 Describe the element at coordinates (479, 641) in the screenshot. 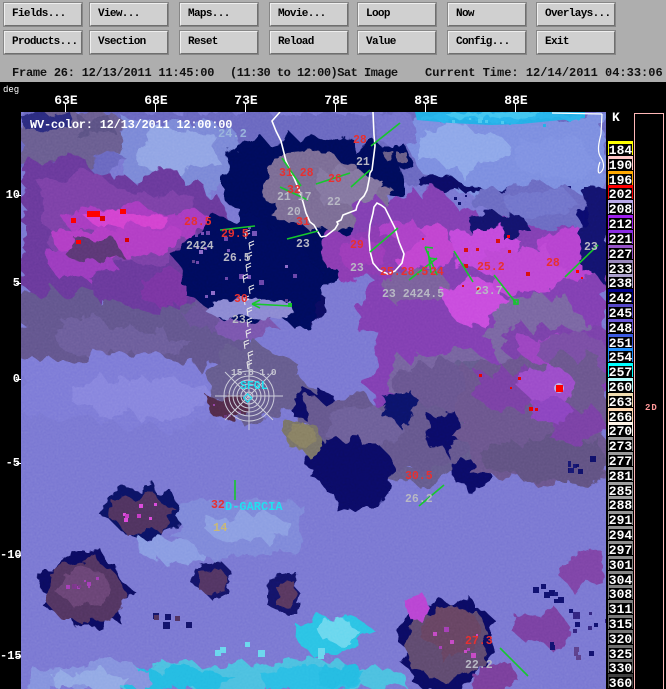

I see `svg-text: 27.3` at that location.